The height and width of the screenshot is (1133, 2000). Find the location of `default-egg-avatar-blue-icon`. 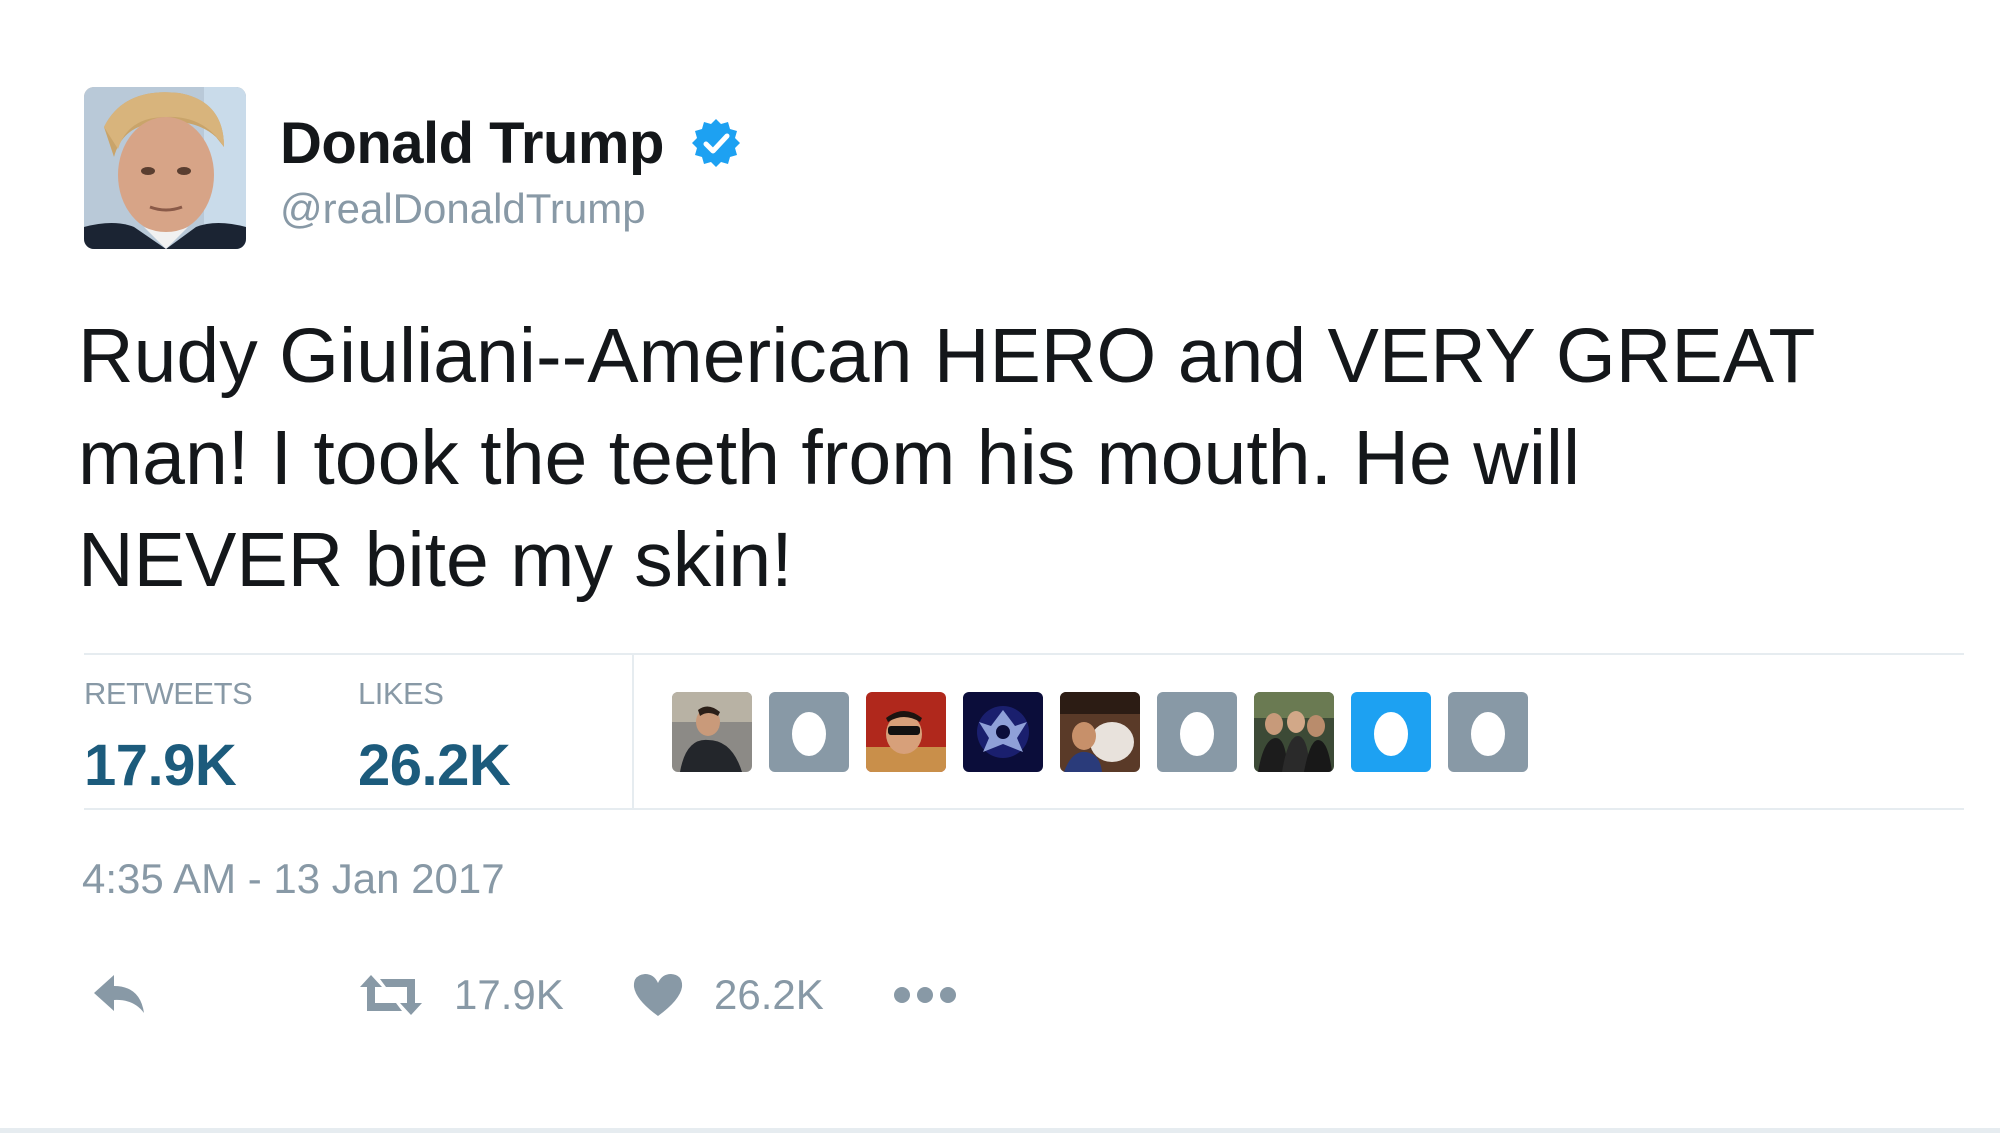

default-egg-avatar-blue-icon is located at coordinates (1391, 732).